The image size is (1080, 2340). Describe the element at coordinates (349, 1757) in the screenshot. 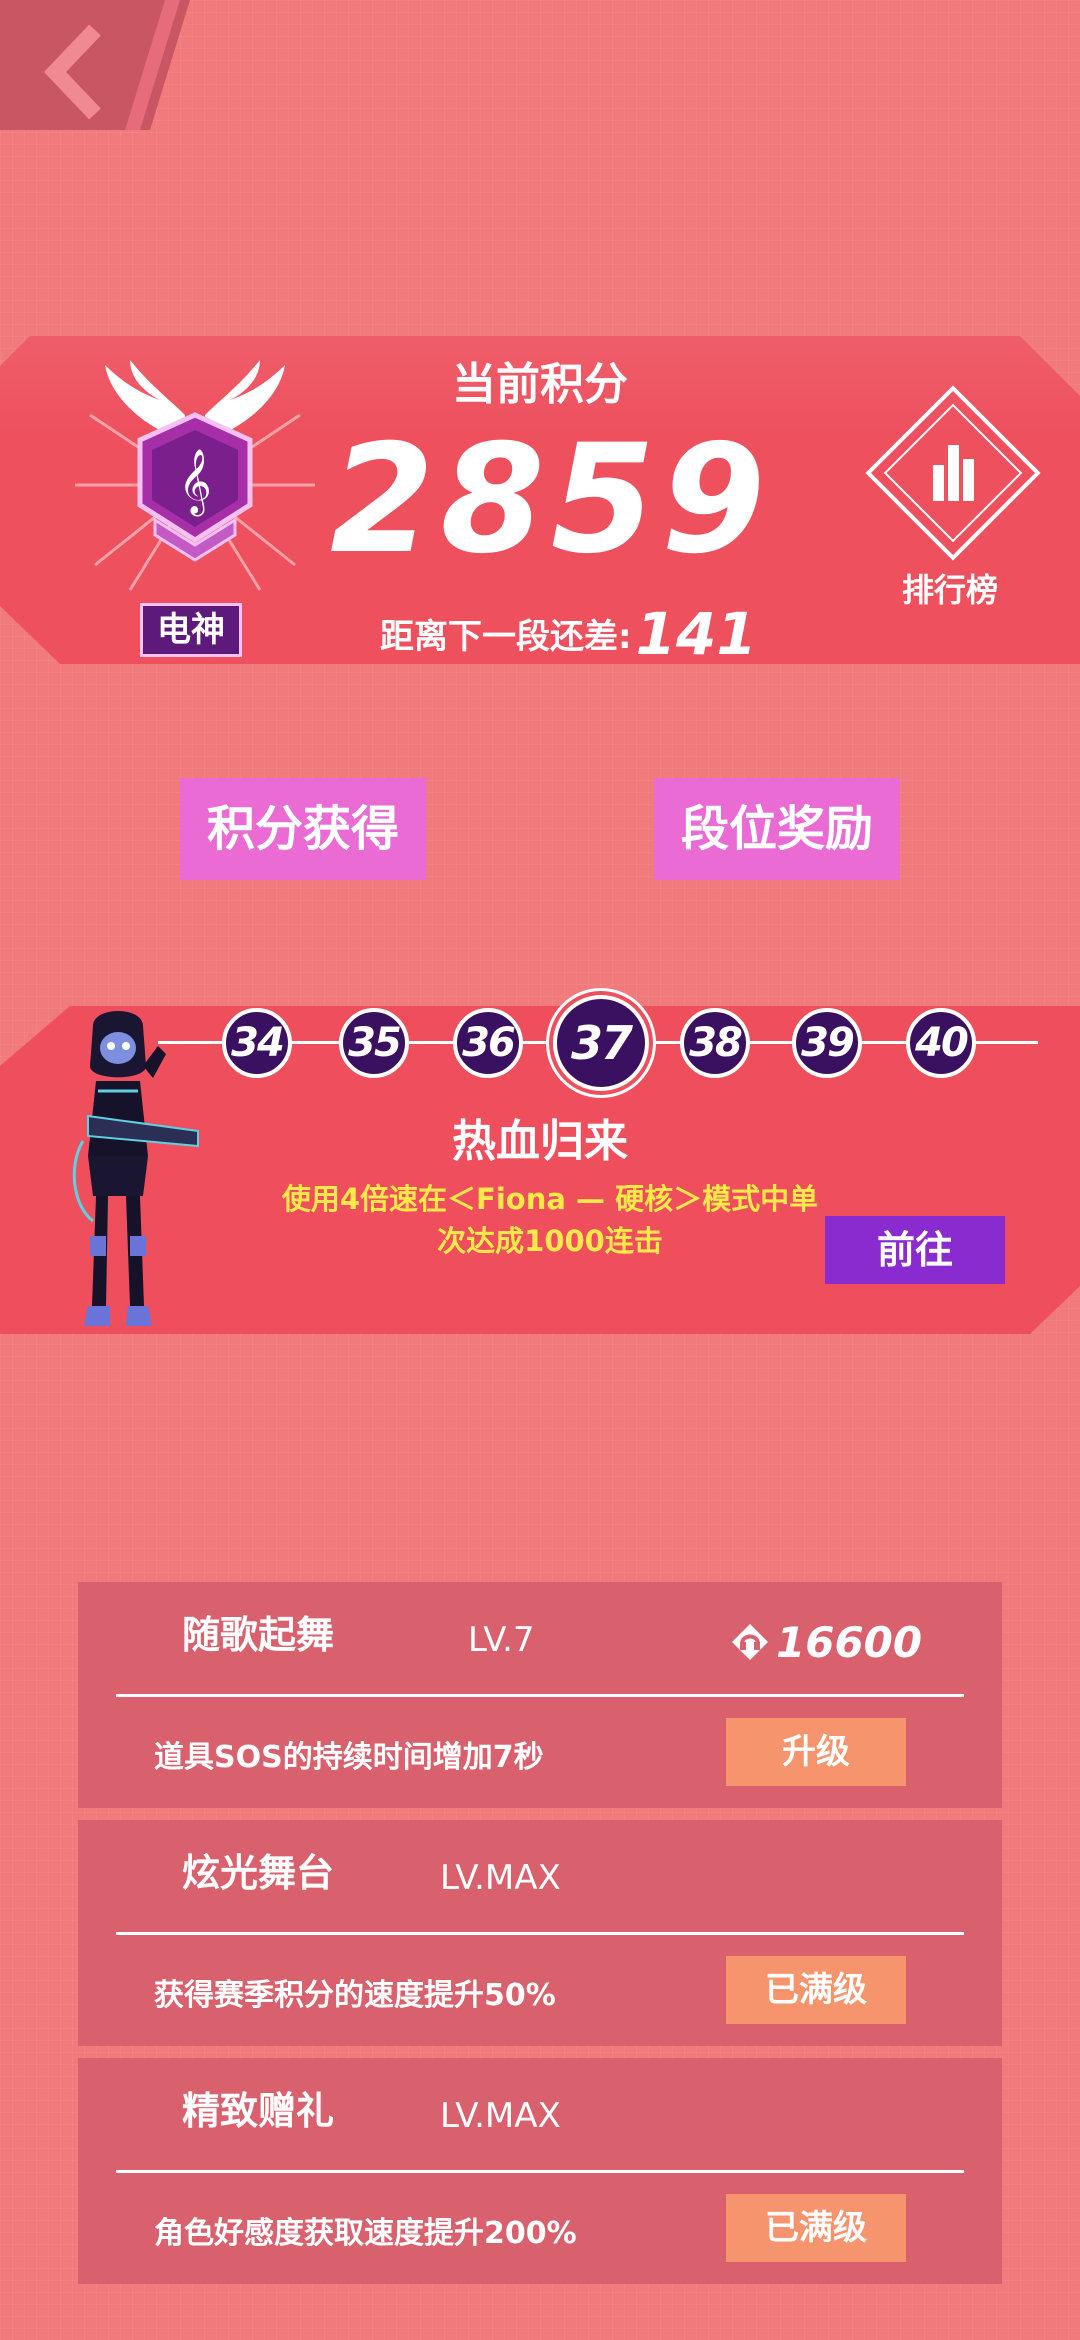

I see `upgrade-description: 道具SOS的持续时间增加7秒` at that location.